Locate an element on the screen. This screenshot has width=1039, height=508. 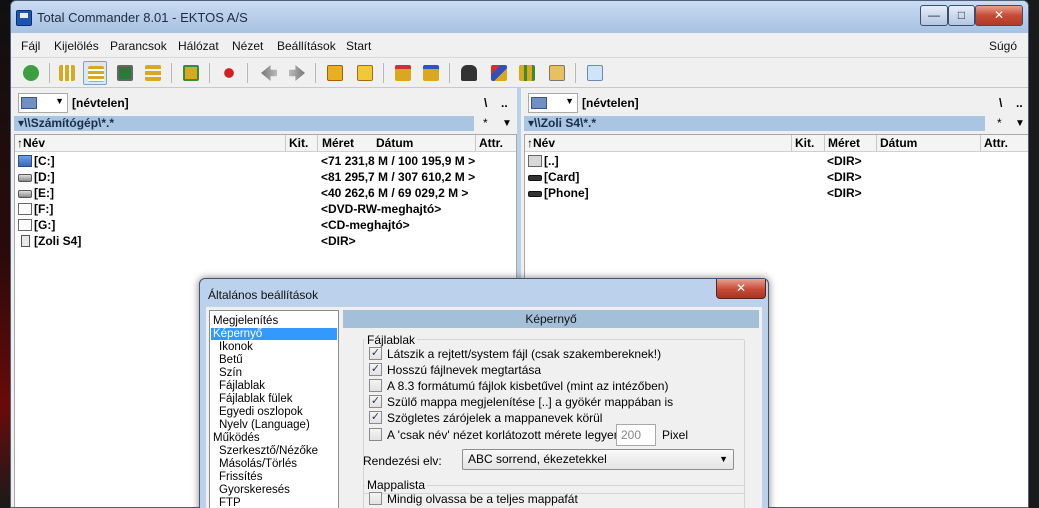
pack-icon is located at coordinates (335, 73).